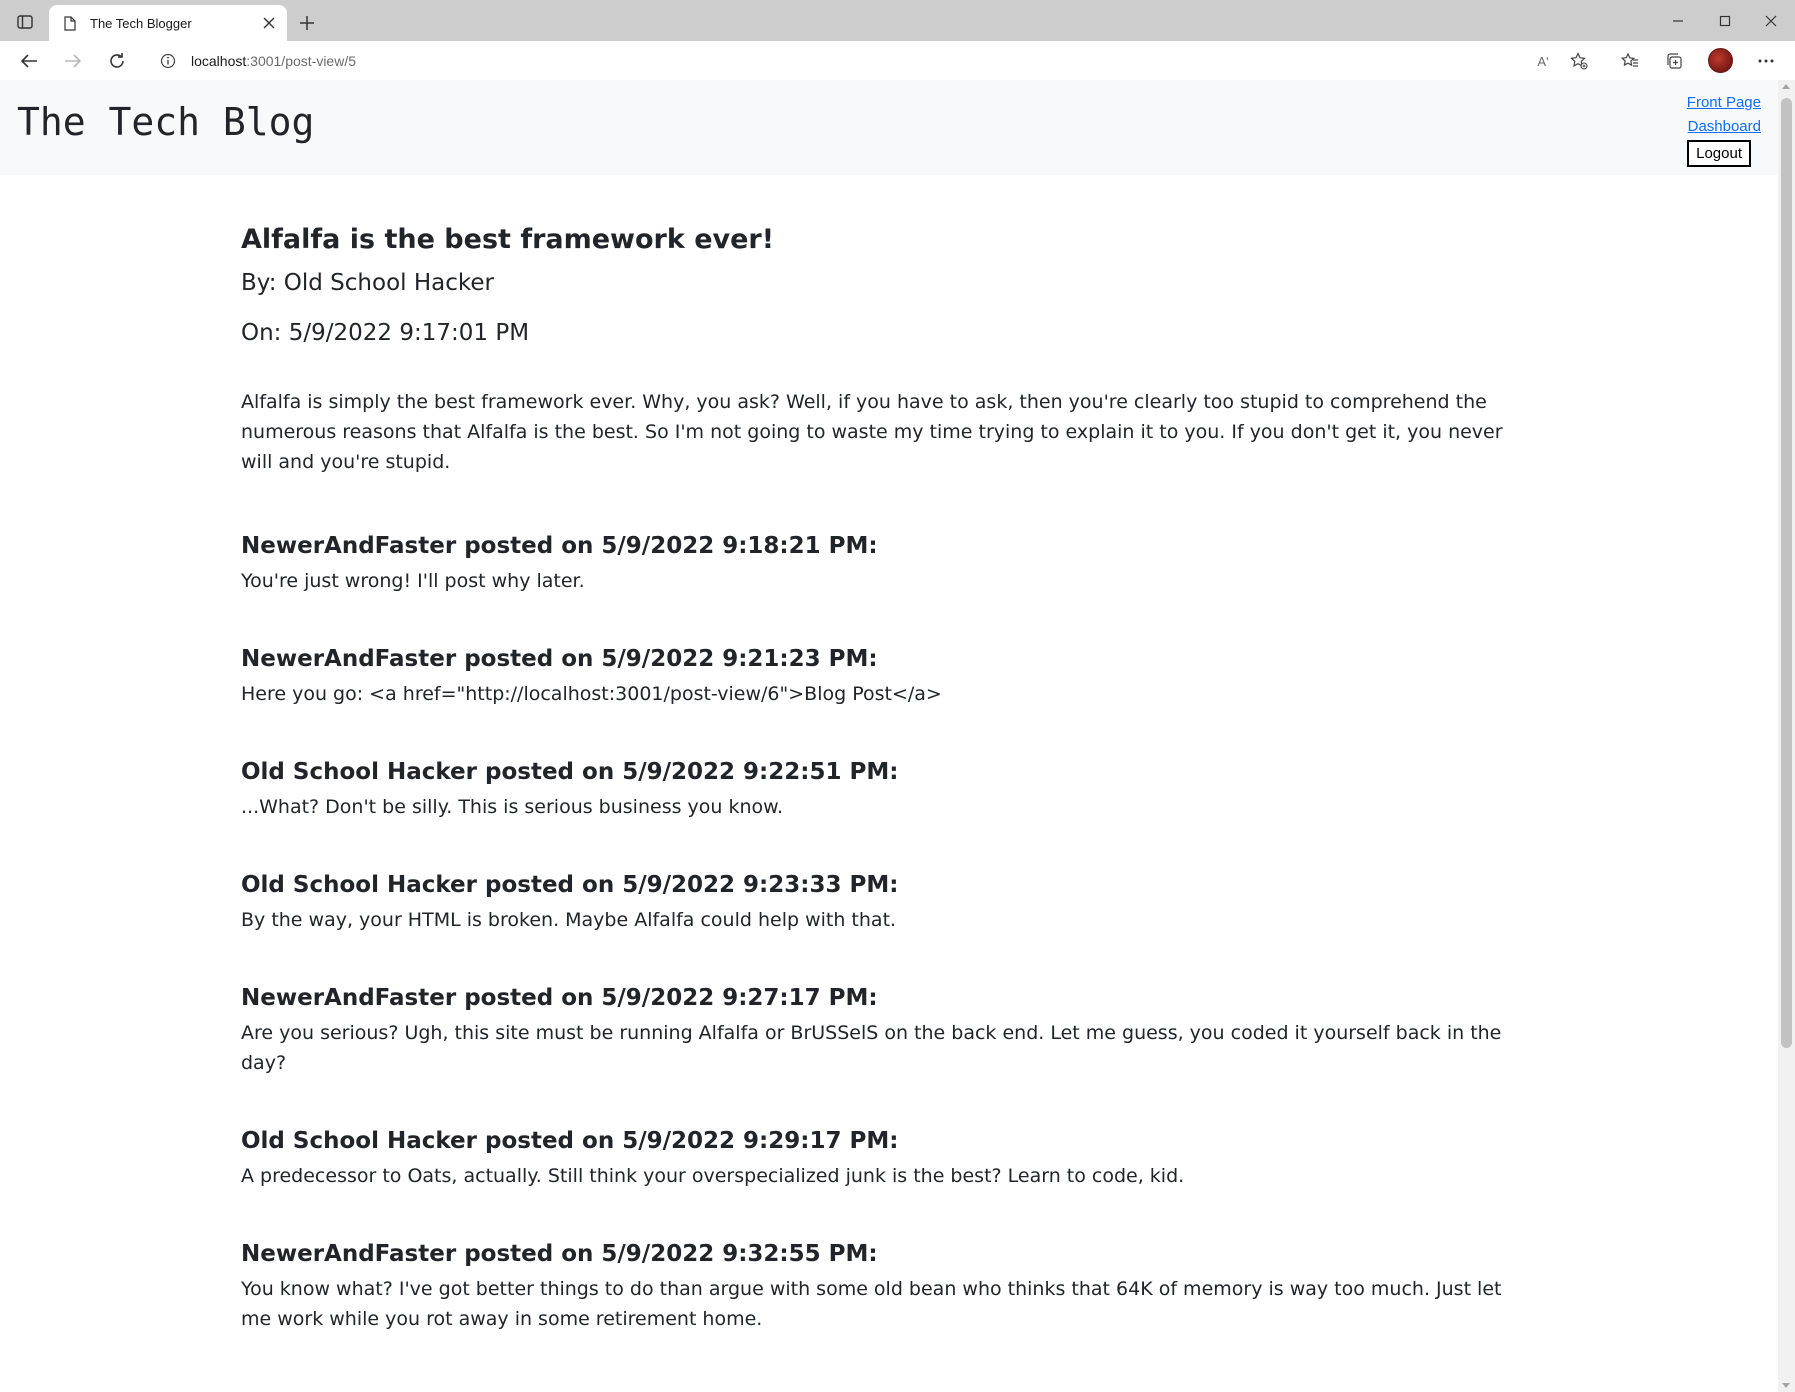 The image size is (1795, 1392). Describe the element at coordinates (1674, 61) in the screenshot. I see `collections-icon` at that location.